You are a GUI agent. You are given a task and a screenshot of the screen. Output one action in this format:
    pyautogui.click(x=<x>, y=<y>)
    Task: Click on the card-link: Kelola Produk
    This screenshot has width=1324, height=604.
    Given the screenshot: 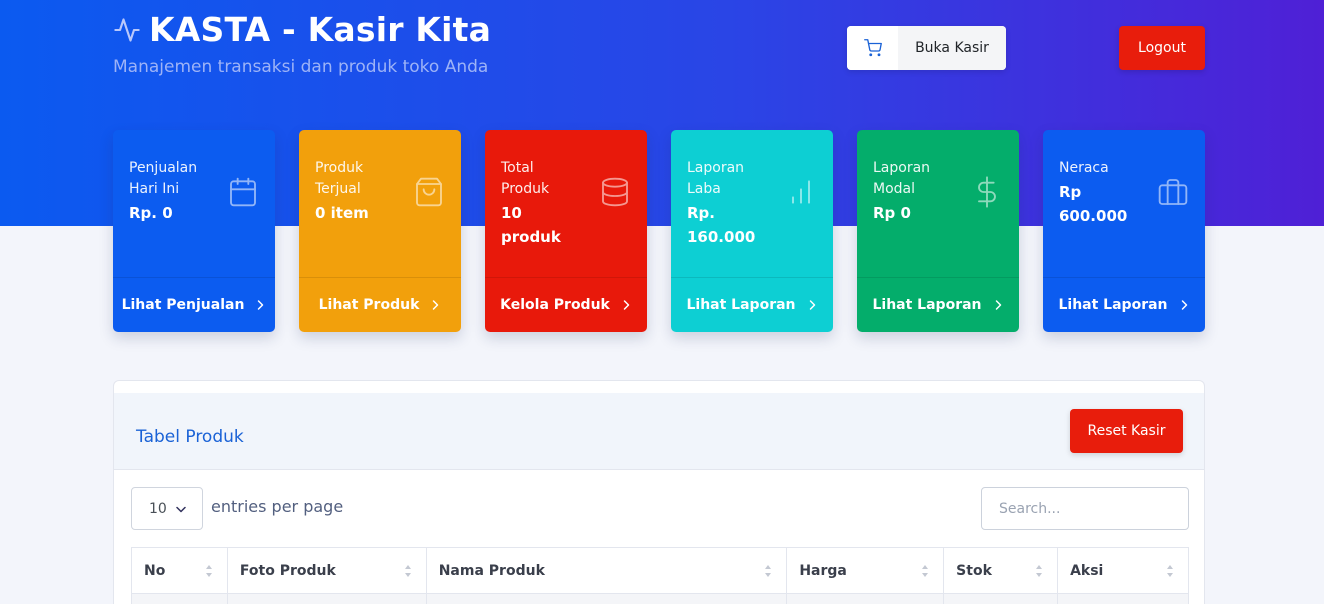 What is the action you would take?
    pyautogui.click(x=566, y=304)
    